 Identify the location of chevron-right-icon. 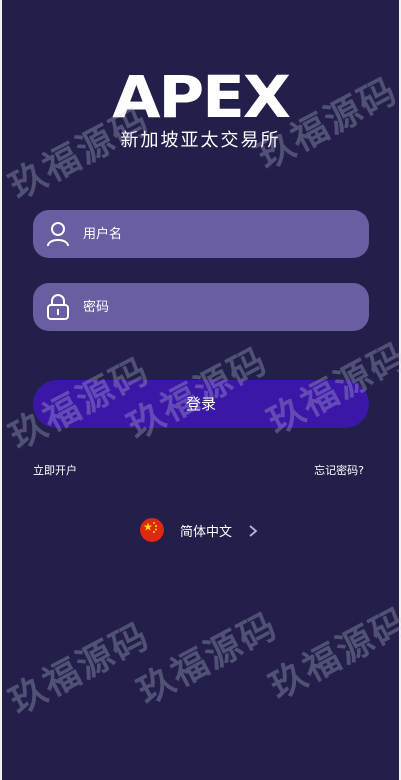
(253, 530).